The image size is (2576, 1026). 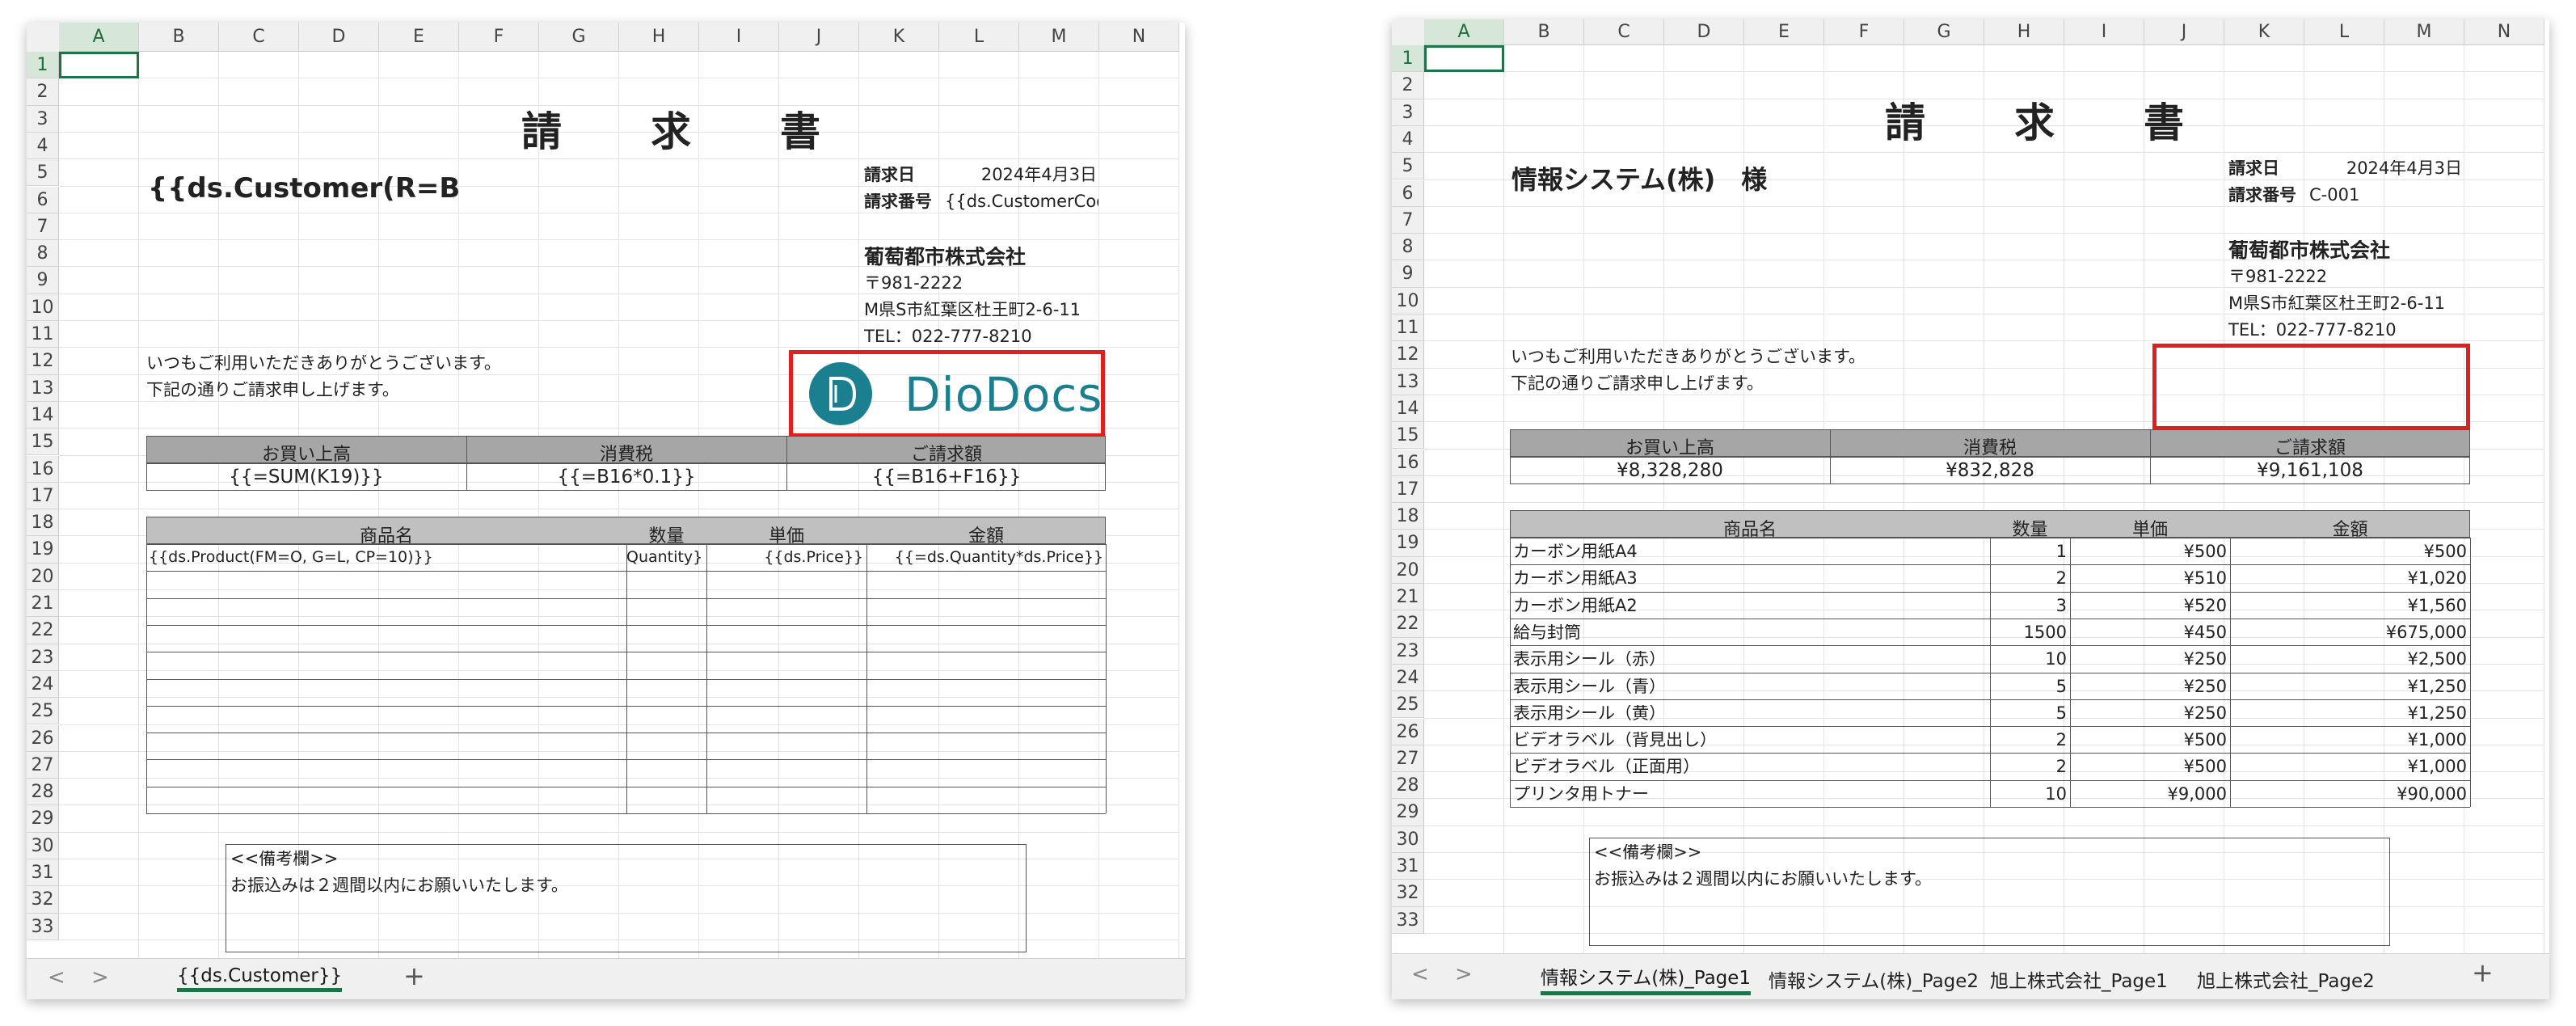 I want to click on row-header-33: 33, so click(x=43, y=926).